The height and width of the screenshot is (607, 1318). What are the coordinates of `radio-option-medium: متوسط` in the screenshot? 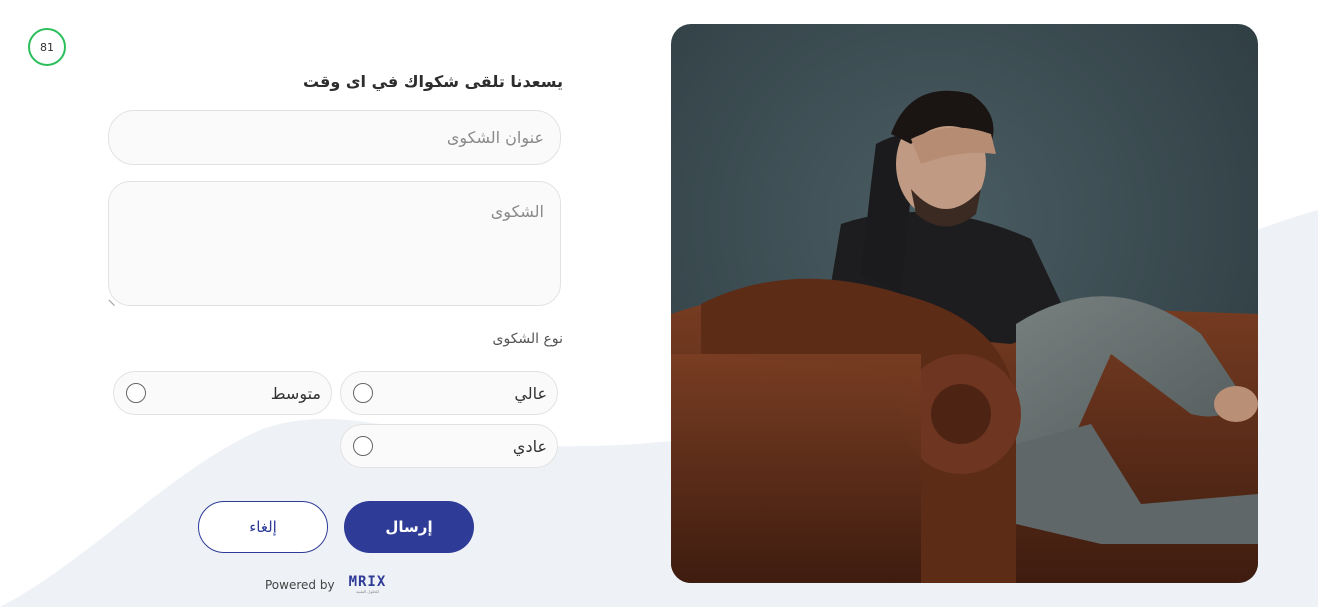 It's located at (222, 393).